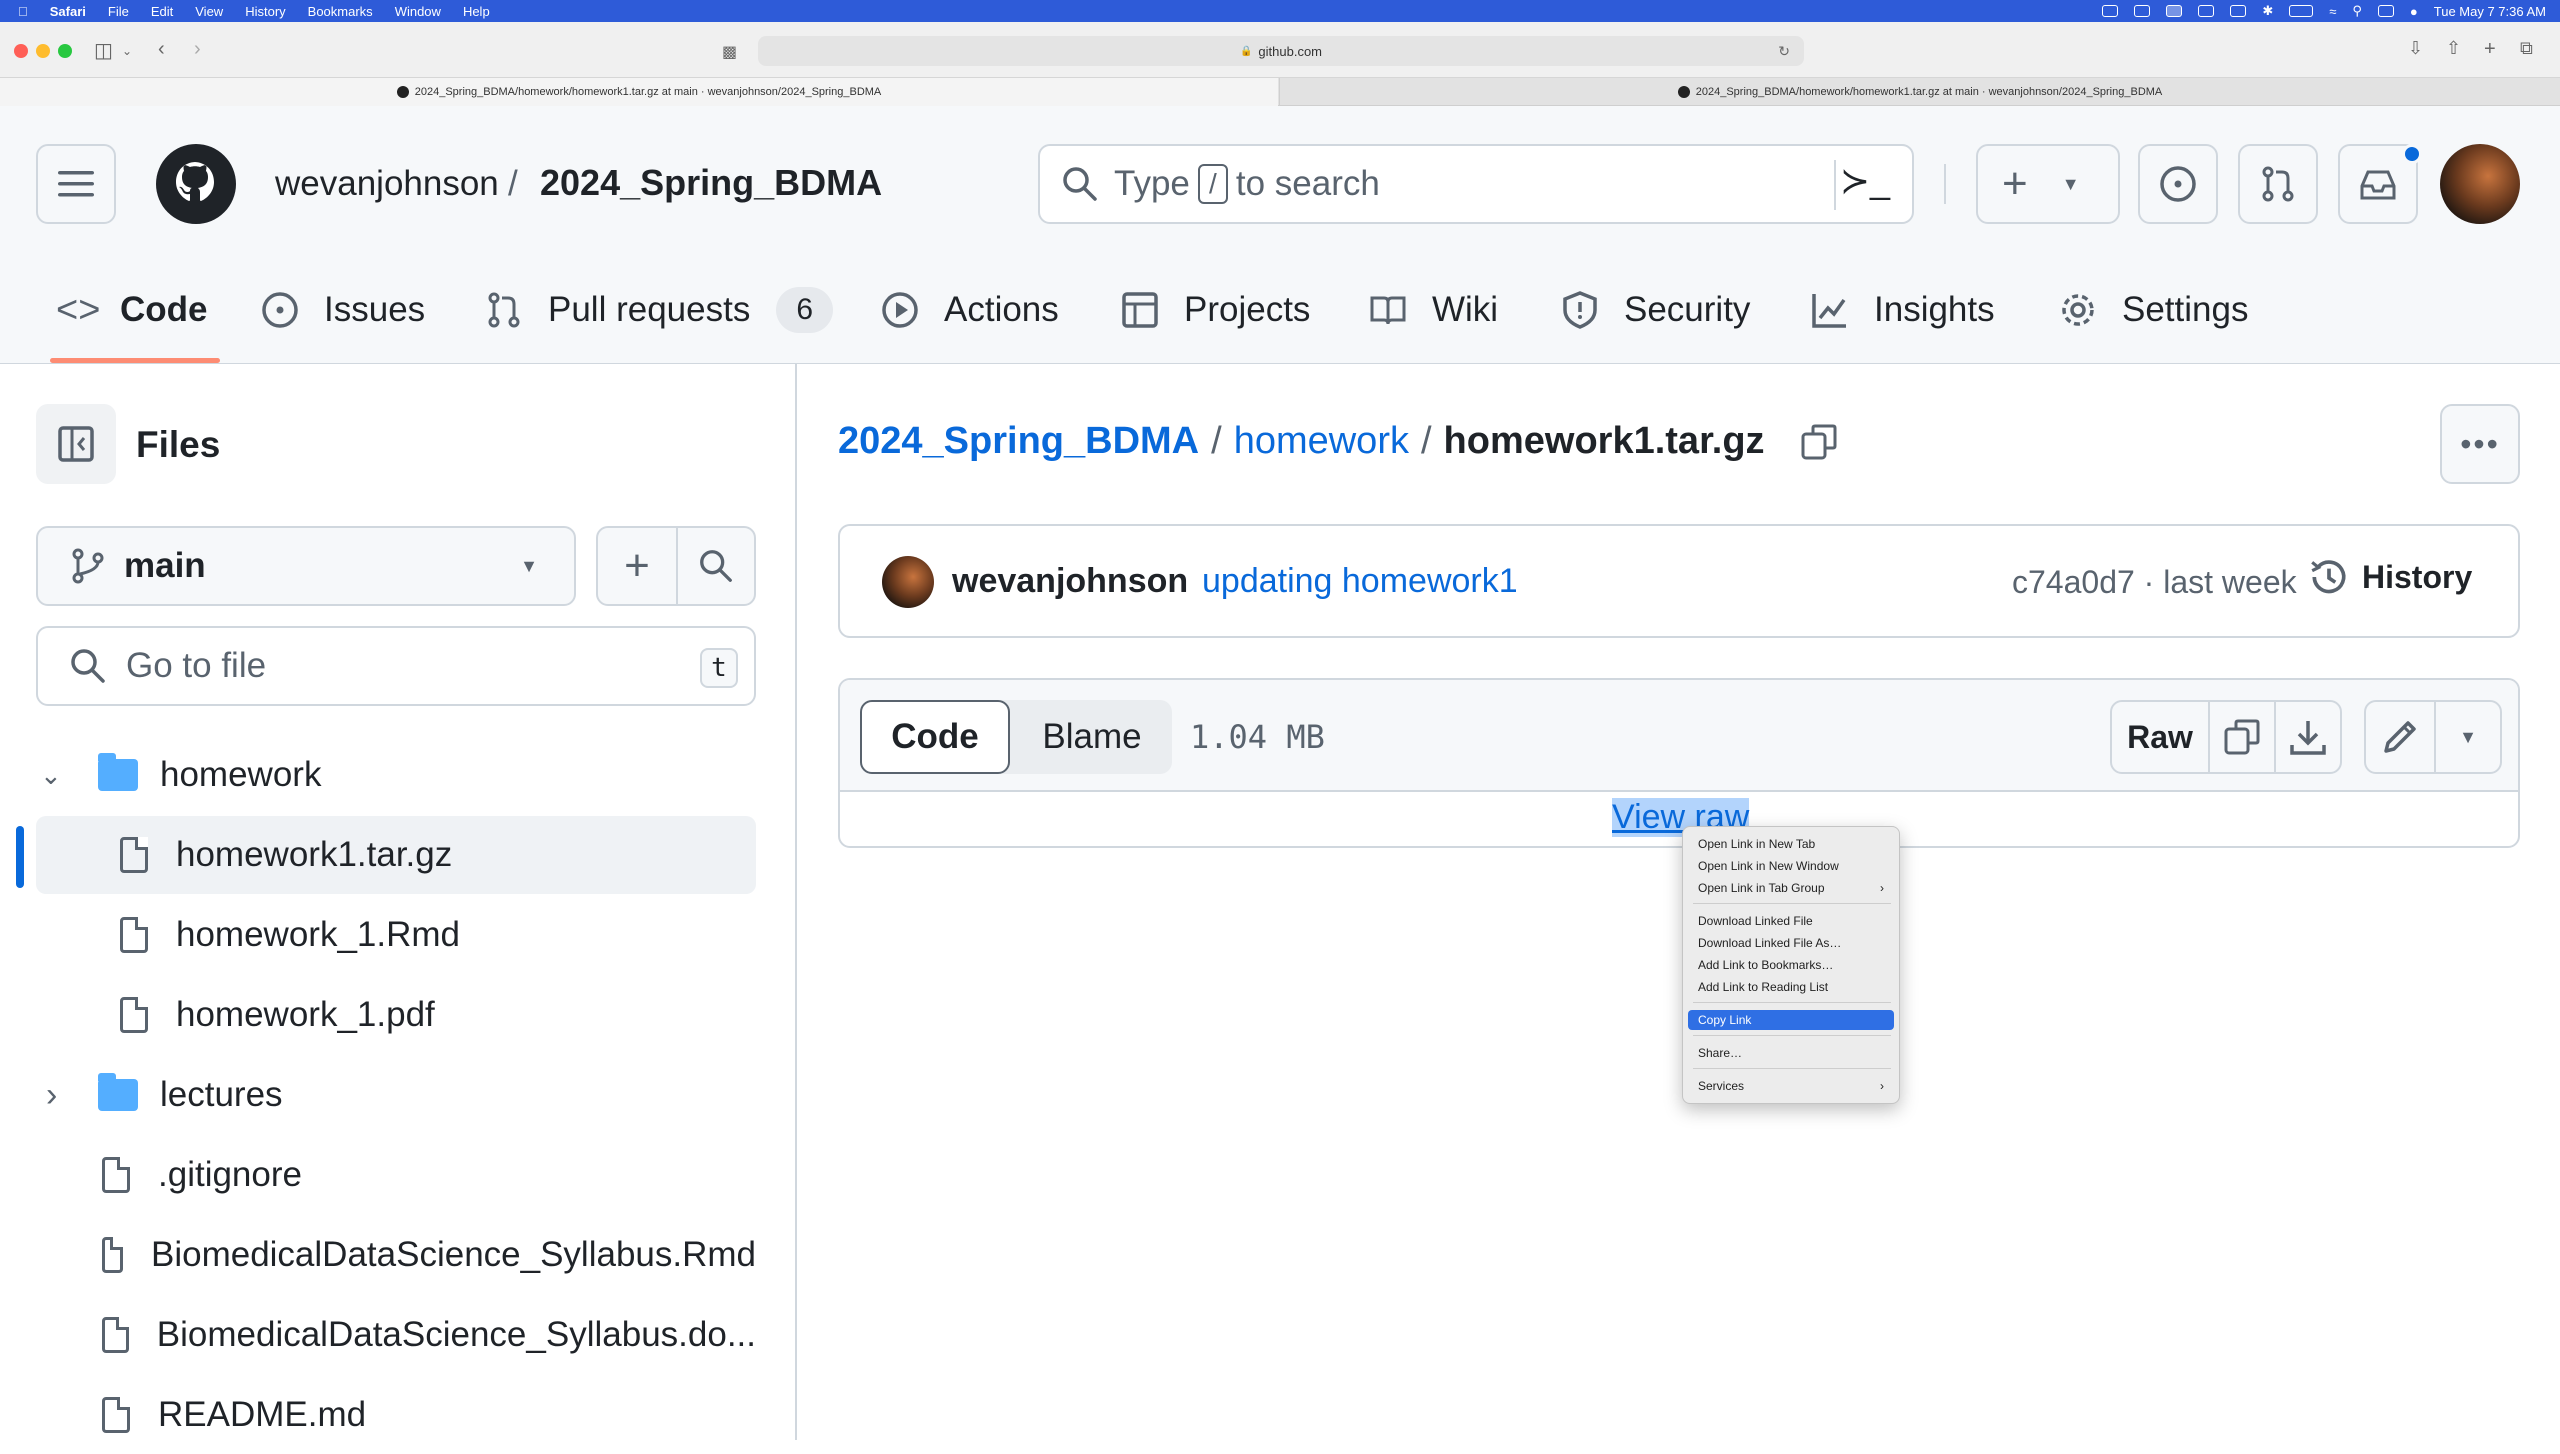 The height and width of the screenshot is (1454, 2560). Describe the element at coordinates (1018, 441) in the screenshot. I see `breadcrumb-repo-link: 2024_Spring_BDMA` at that location.